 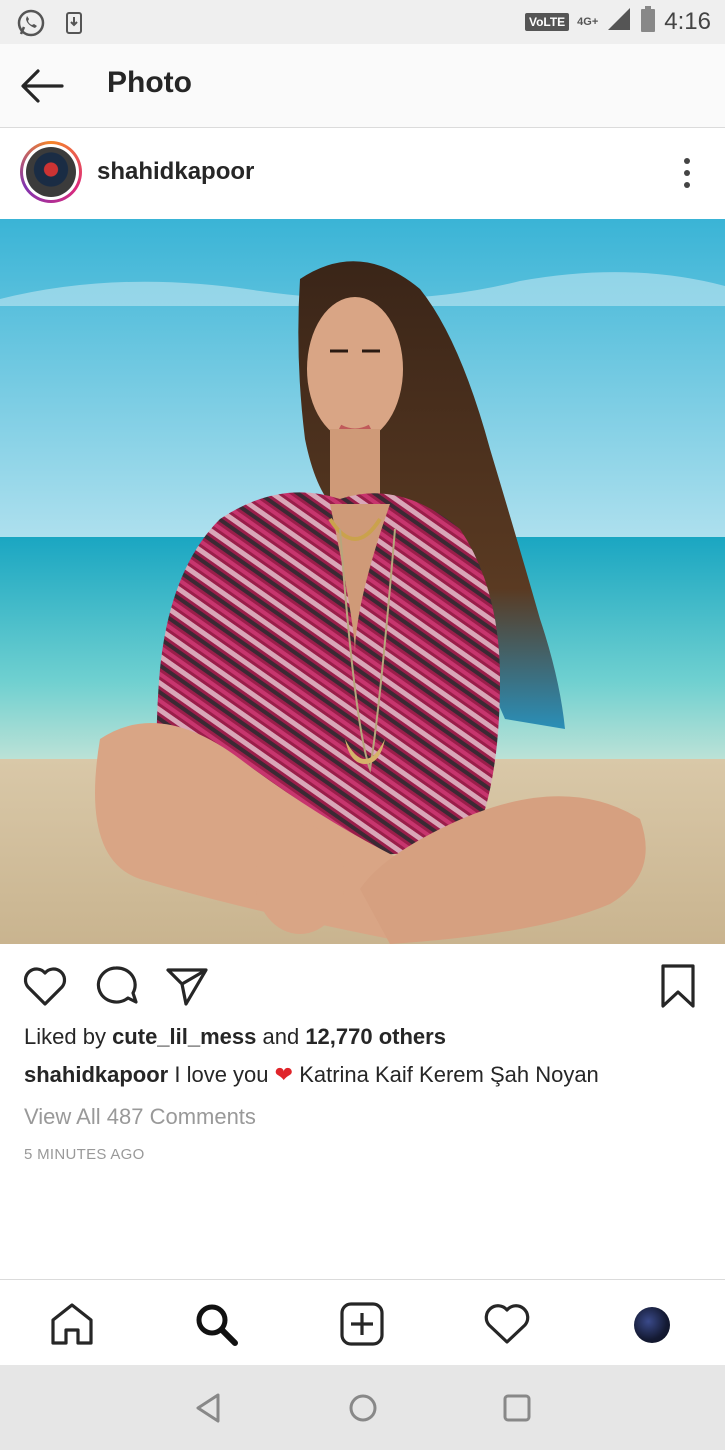 I want to click on network-type: 4G+, so click(x=588, y=21).